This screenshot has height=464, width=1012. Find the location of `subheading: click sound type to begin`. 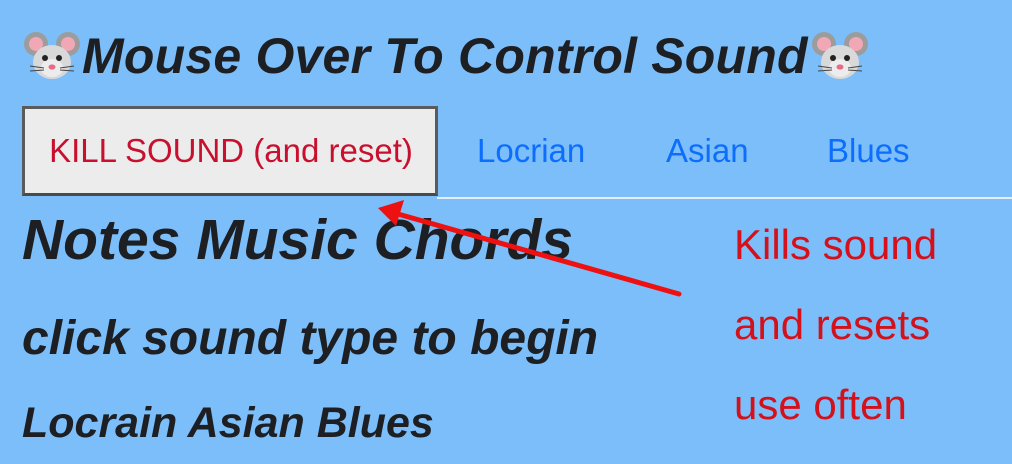

subheading: click sound type to begin is located at coordinates (310, 338).